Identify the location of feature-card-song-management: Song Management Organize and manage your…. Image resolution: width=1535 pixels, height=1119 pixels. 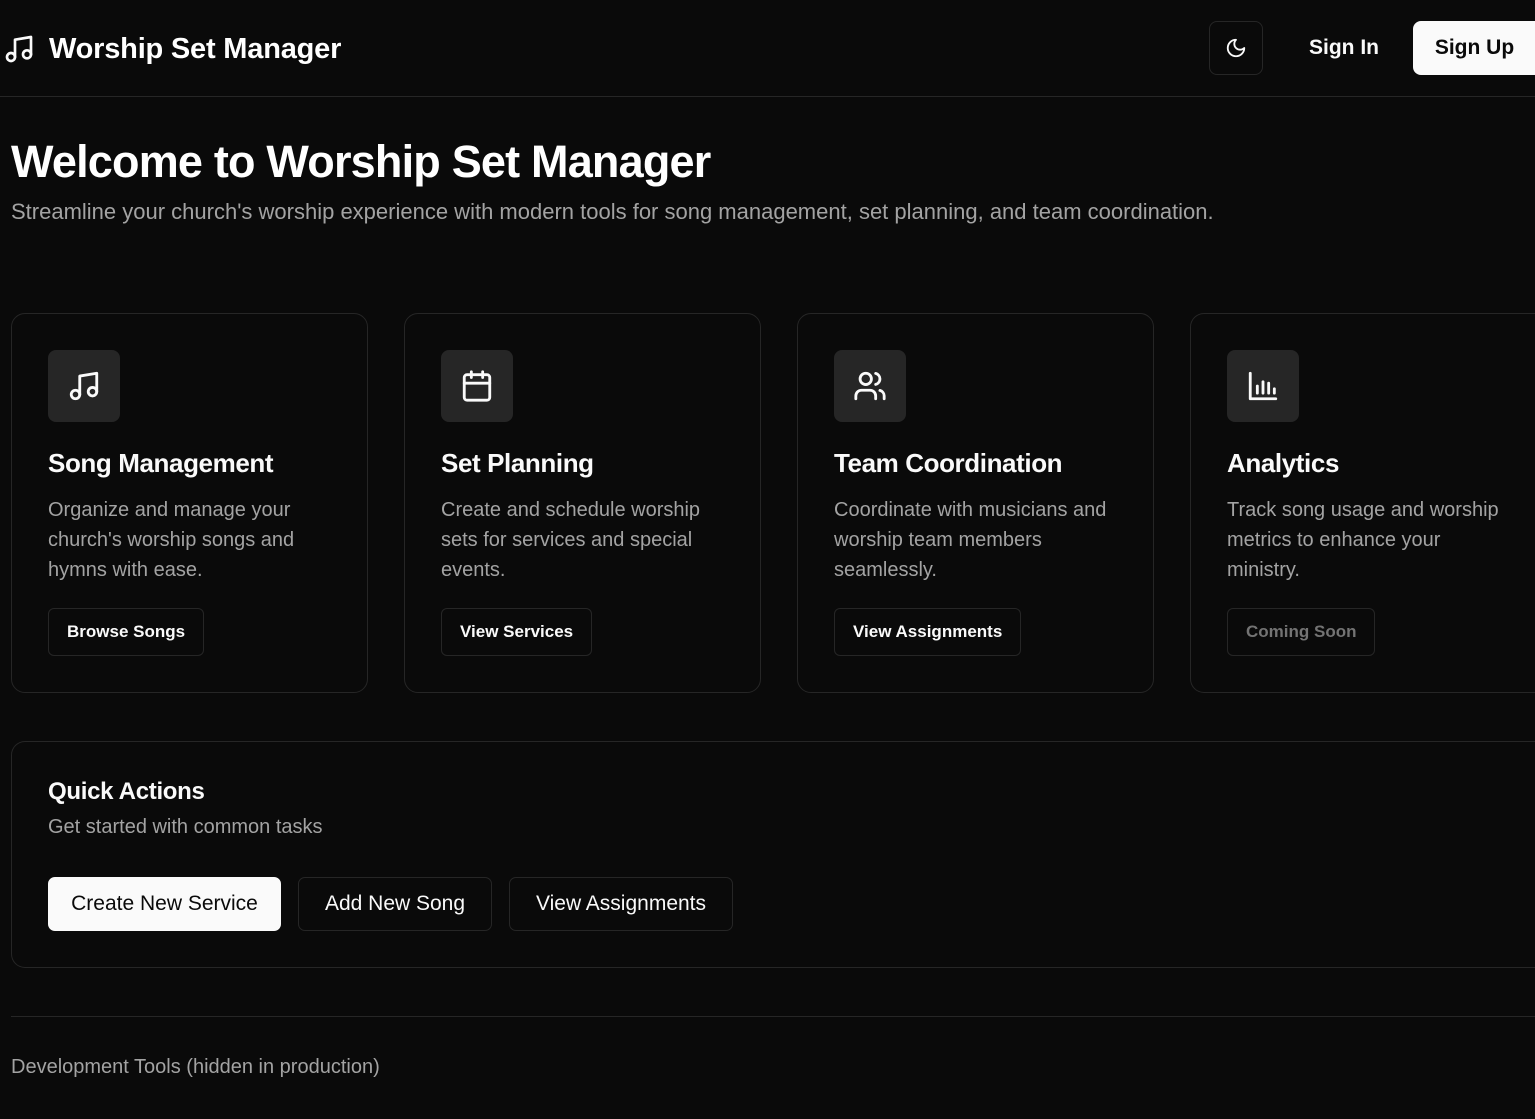
(189, 503).